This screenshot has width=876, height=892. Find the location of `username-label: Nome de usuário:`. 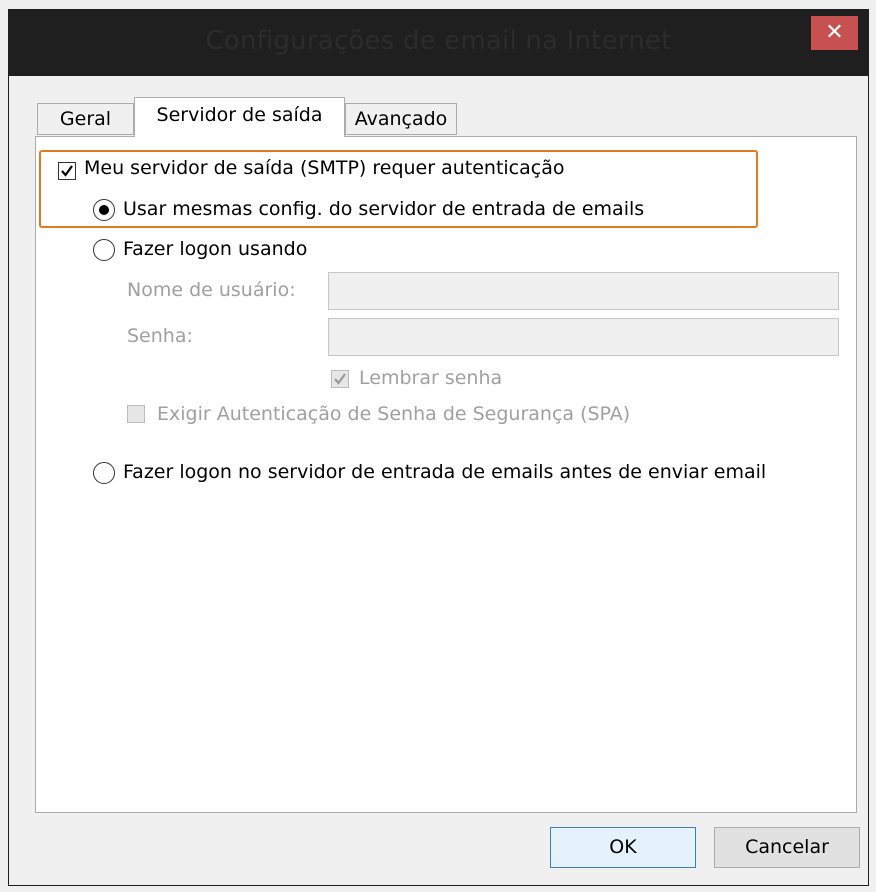

username-label: Nome de usuário: is located at coordinates (211, 290).